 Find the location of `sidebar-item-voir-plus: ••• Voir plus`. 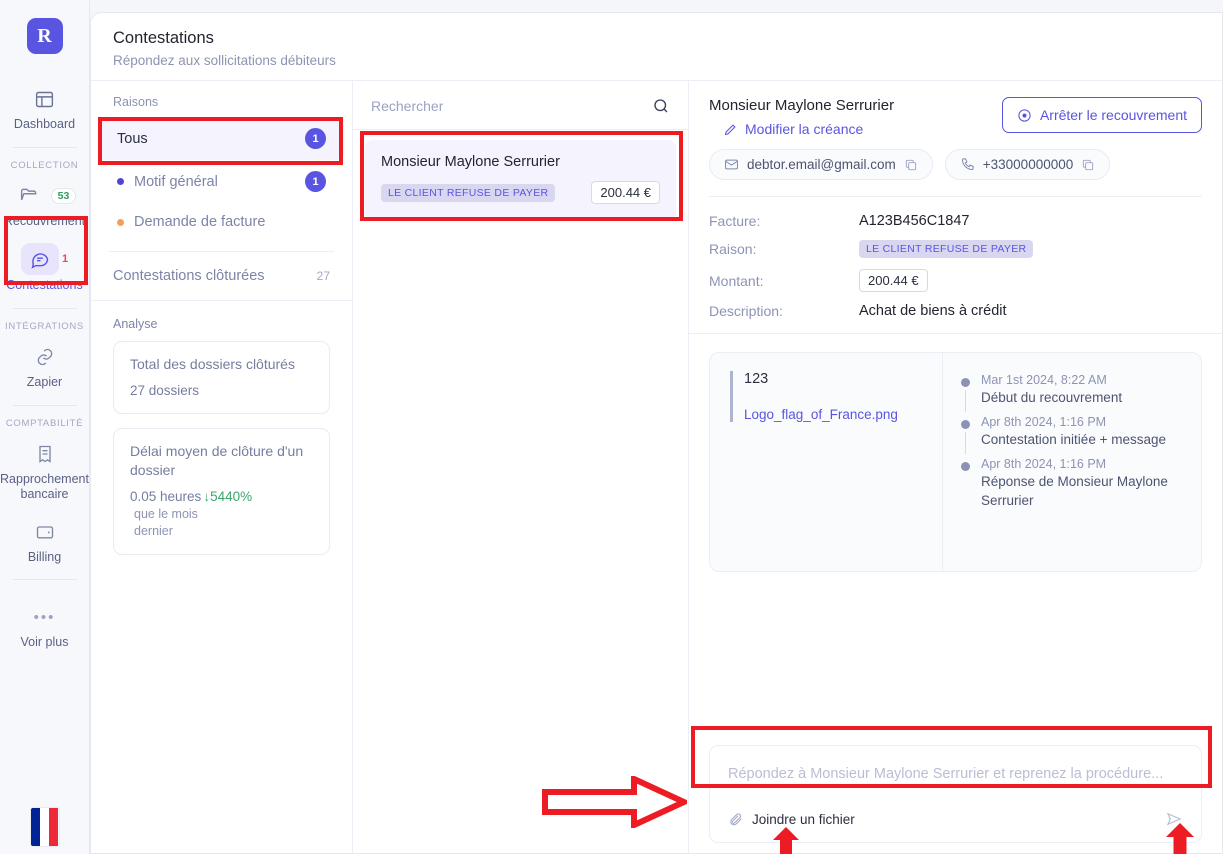

sidebar-item-voir-plus: ••• Voir plus is located at coordinates (44, 625).